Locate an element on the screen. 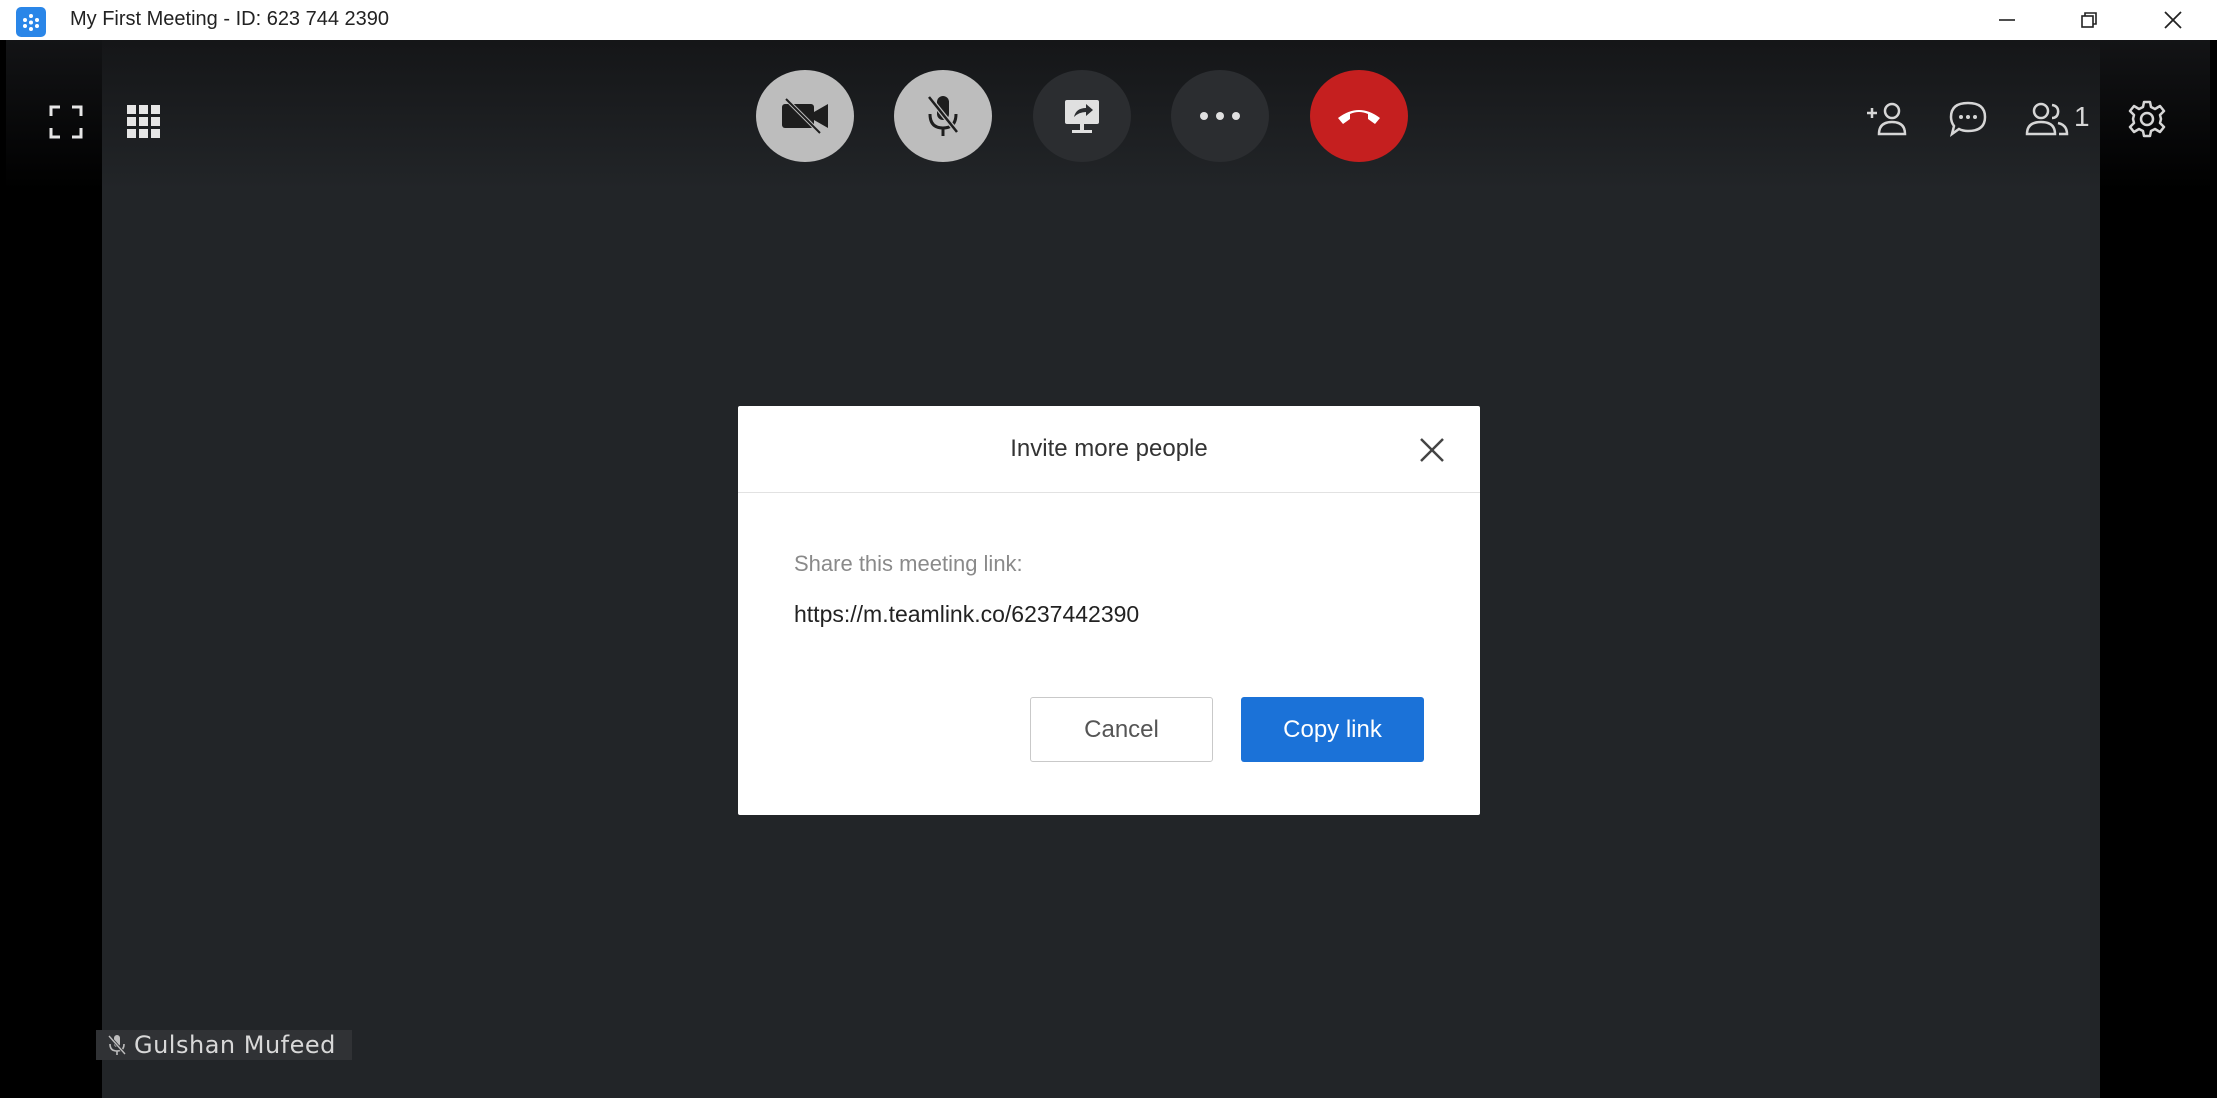 Image resolution: width=2217 pixels, height=1098 pixels. chat-button is located at coordinates (1968, 119).